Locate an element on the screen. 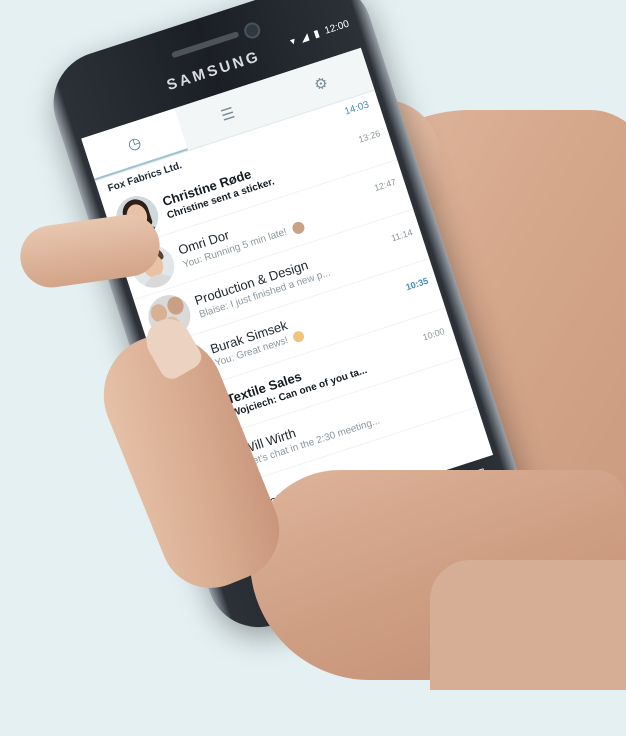 This screenshot has width=626, height=736. wrist is located at coordinates (528, 625).